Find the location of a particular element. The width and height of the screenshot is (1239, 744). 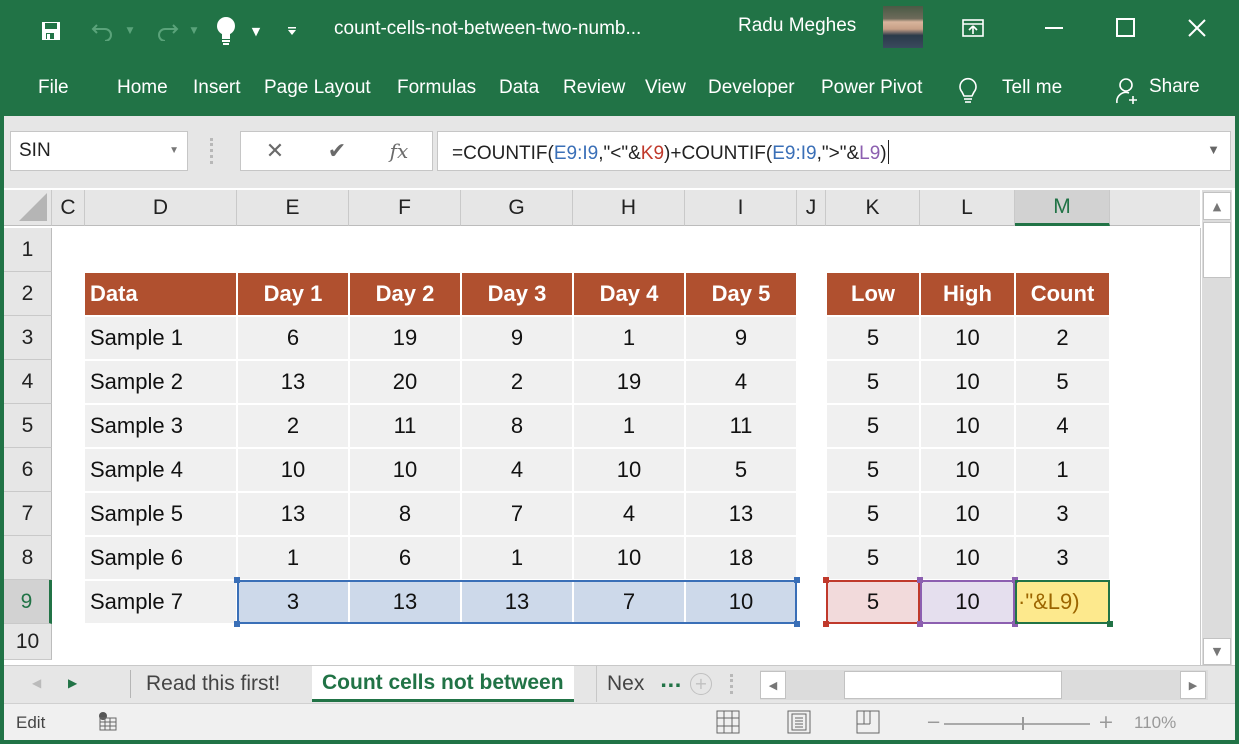

column-header-g: G is located at coordinates (517, 208).